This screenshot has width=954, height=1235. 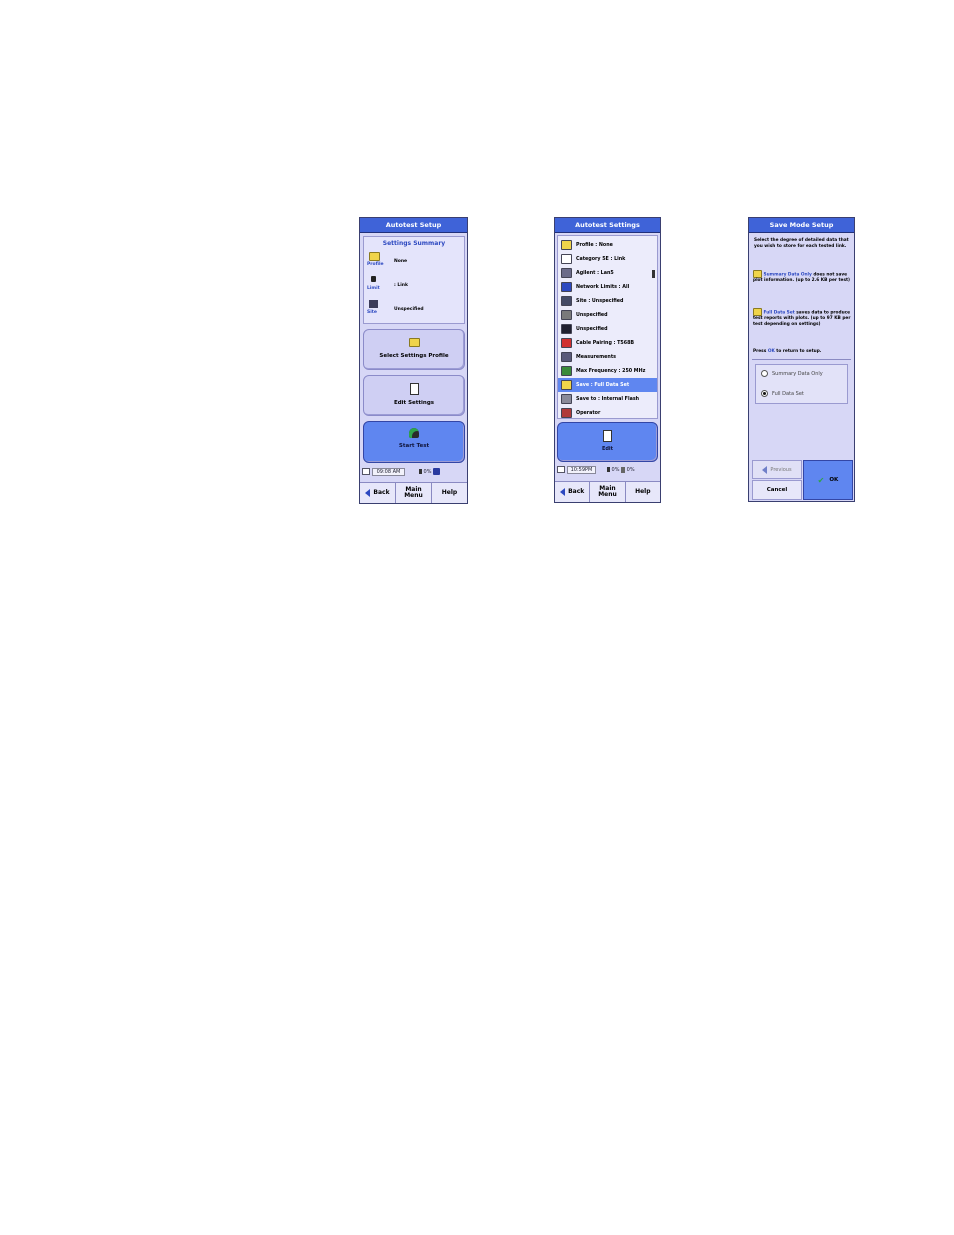 I want to click on cancel-label: Cancel, so click(x=777, y=490).